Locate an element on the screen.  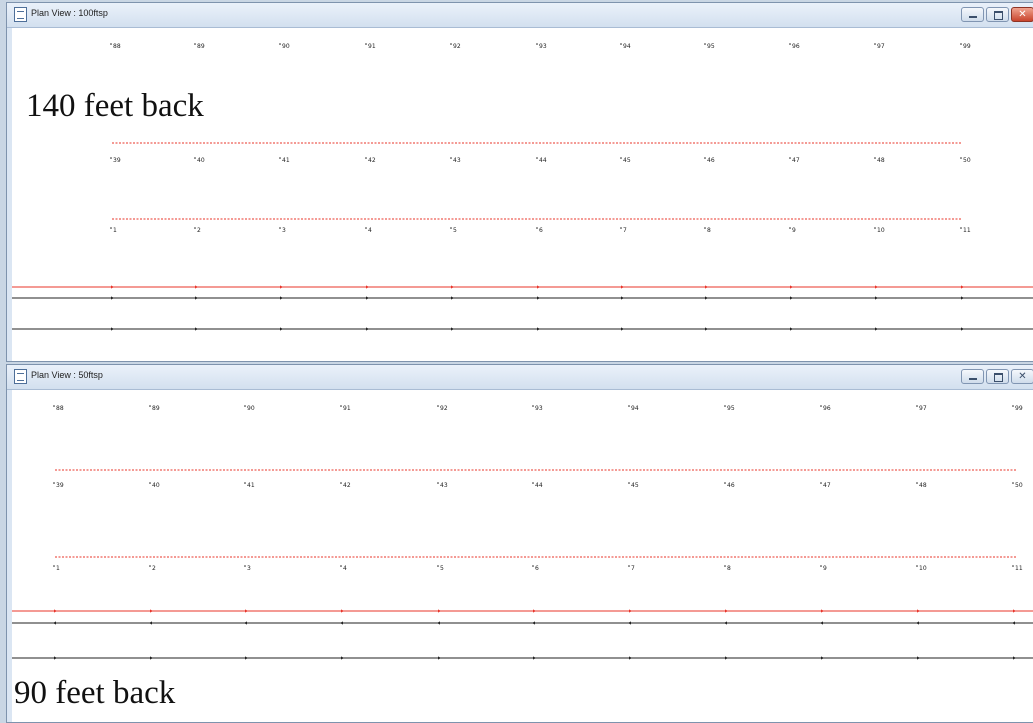
stop-label: 47 is located at coordinates (827, 485).